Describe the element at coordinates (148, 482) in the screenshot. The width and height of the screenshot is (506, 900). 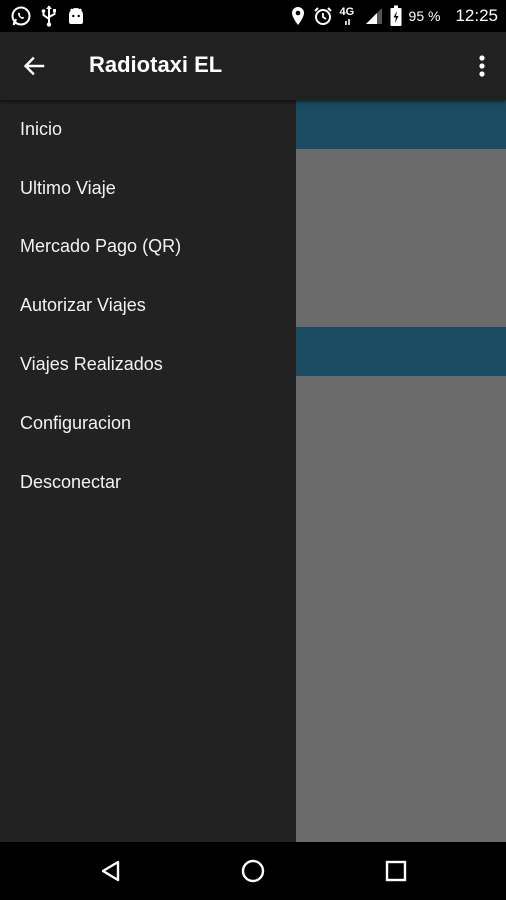
I see `drawer-item-desconectar: Desconectar` at that location.